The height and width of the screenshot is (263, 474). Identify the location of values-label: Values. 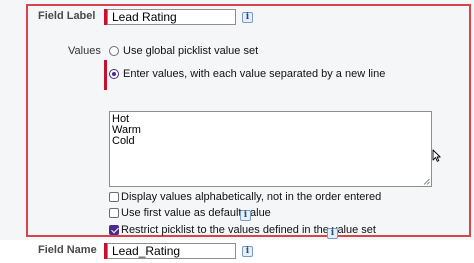
(84, 51).